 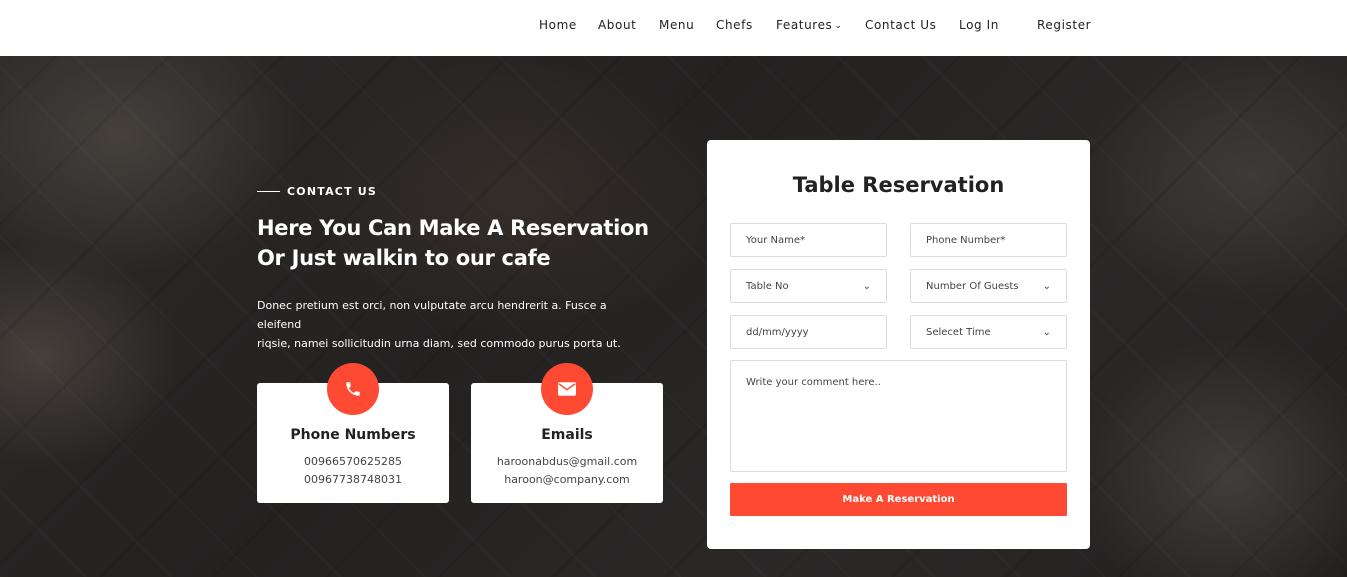 I want to click on nav-features: Features ⌄, so click(x=809, y=25).